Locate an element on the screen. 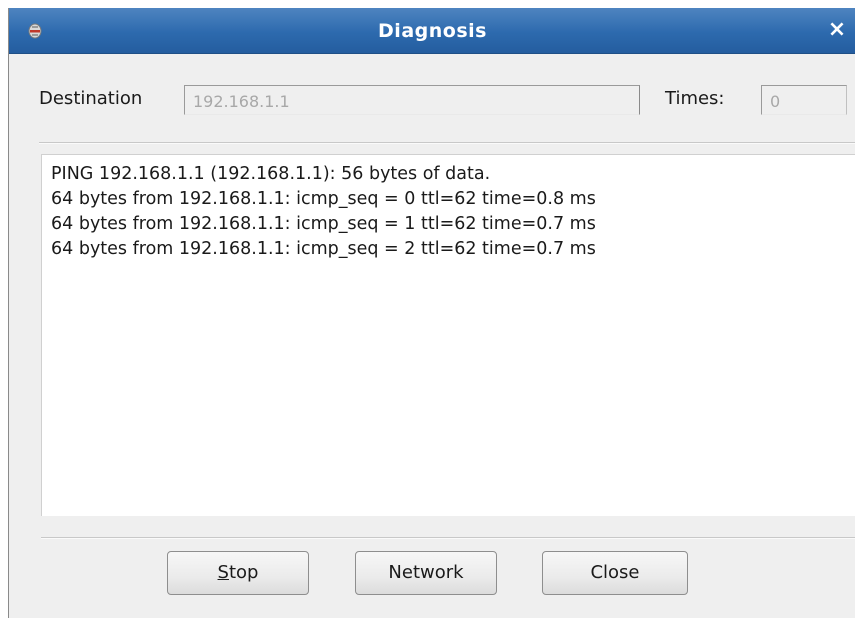 The width and height of the screenshot is (855, 618). title-bar: Diagnosis × is located at coordinates (432, 31).